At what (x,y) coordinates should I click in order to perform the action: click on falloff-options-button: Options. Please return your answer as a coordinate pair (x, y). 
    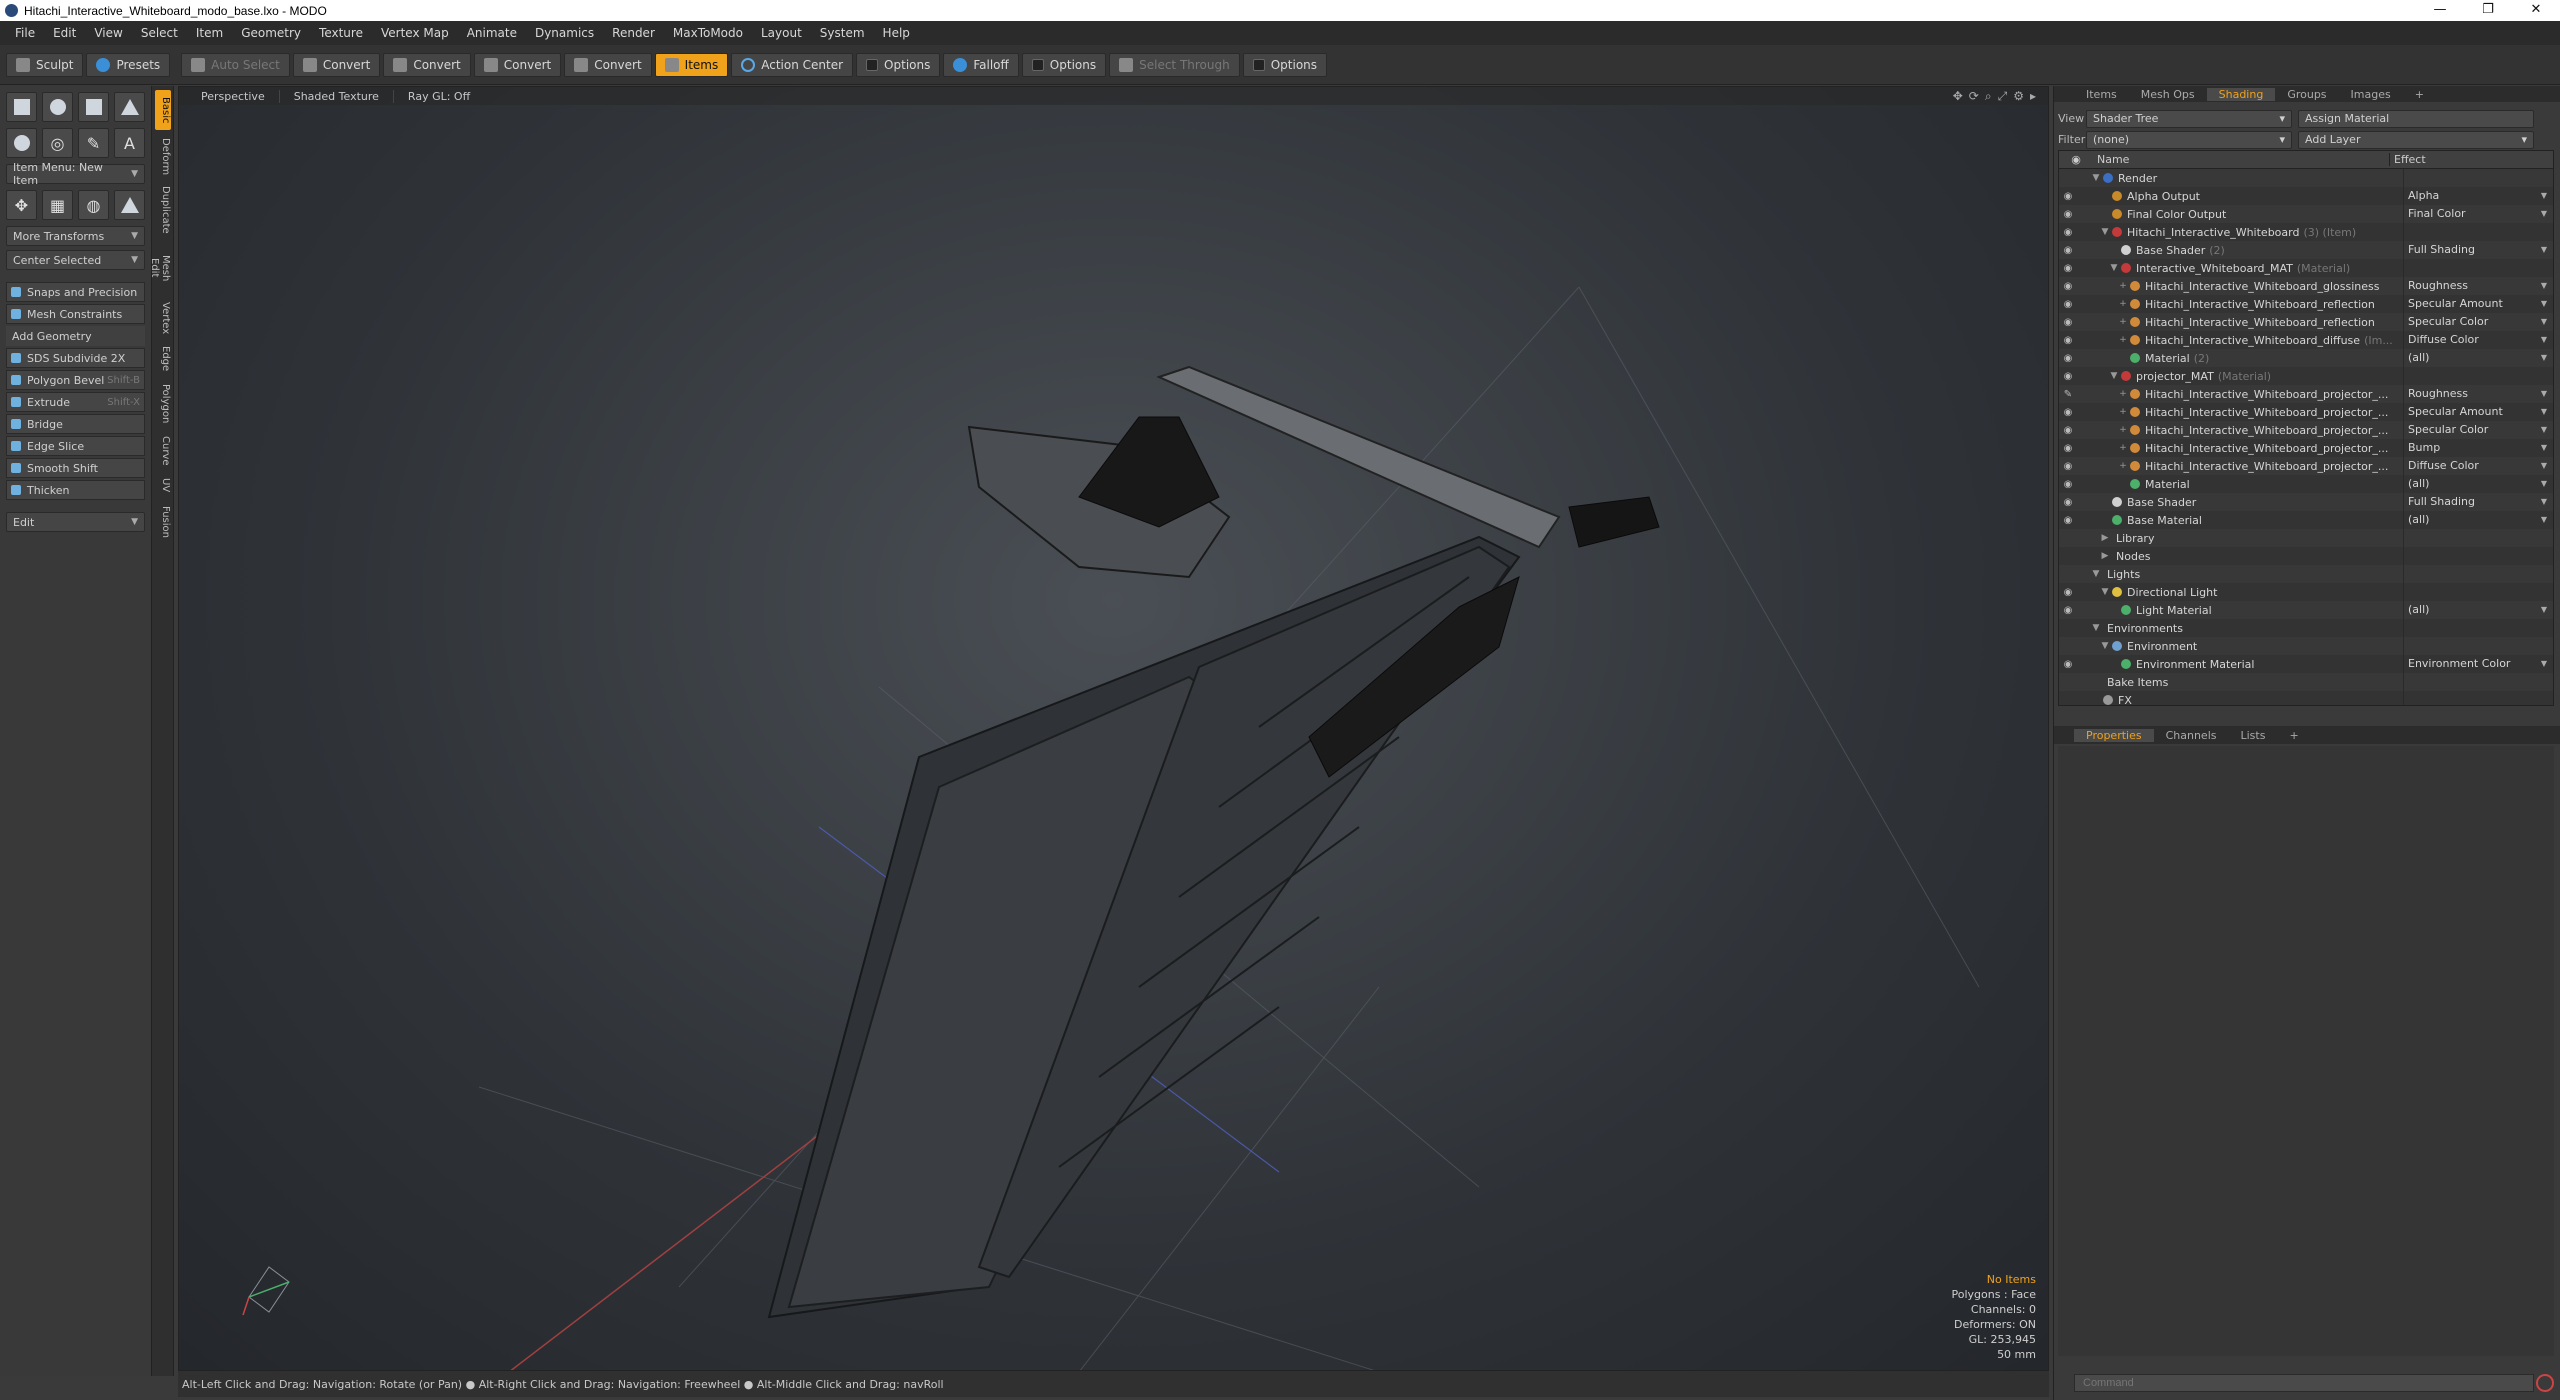
    Looking at the image, I should click on (1064, 64).